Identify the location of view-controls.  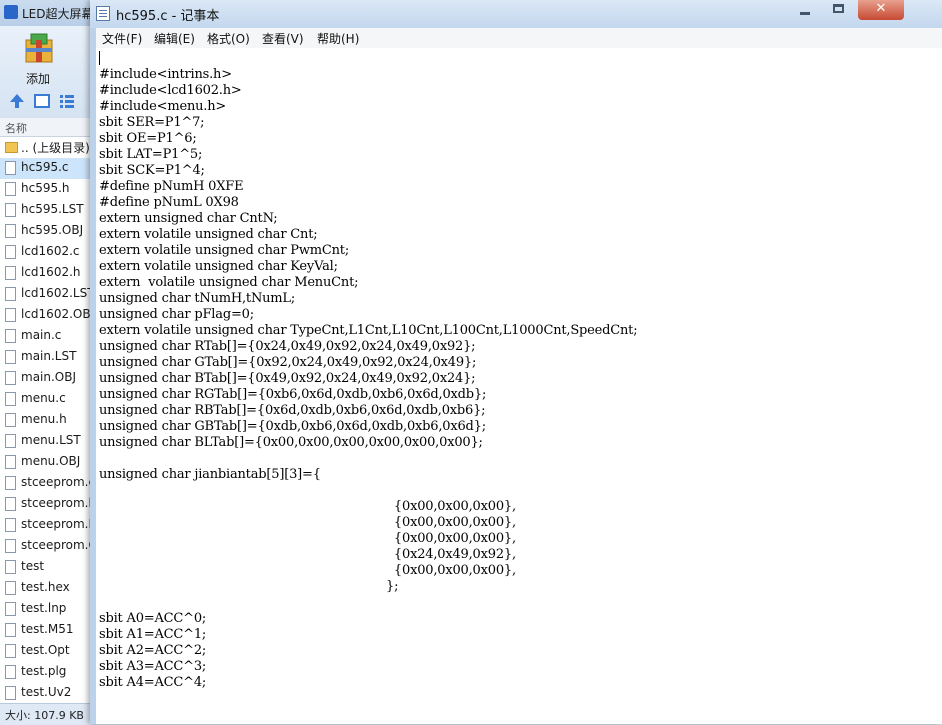
(48, 101).